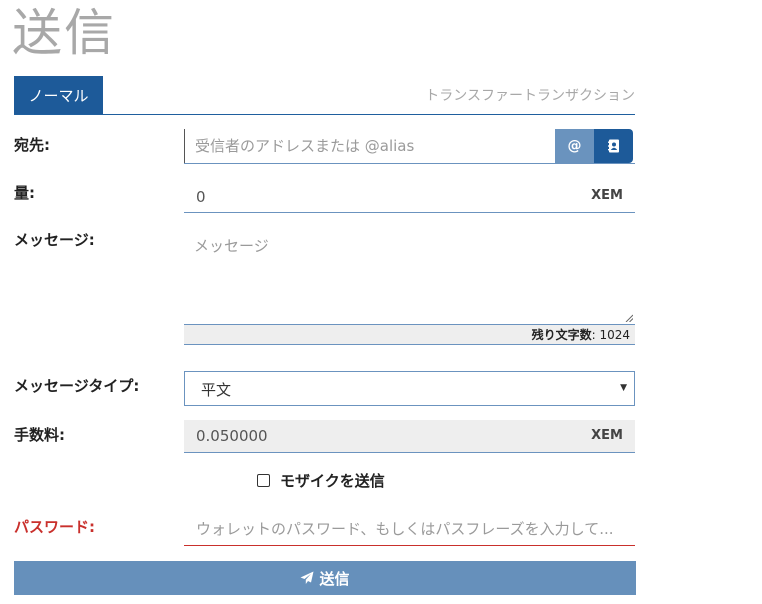 The image size is (762, 604). I want to click on message-textarea, so click(409, 275).